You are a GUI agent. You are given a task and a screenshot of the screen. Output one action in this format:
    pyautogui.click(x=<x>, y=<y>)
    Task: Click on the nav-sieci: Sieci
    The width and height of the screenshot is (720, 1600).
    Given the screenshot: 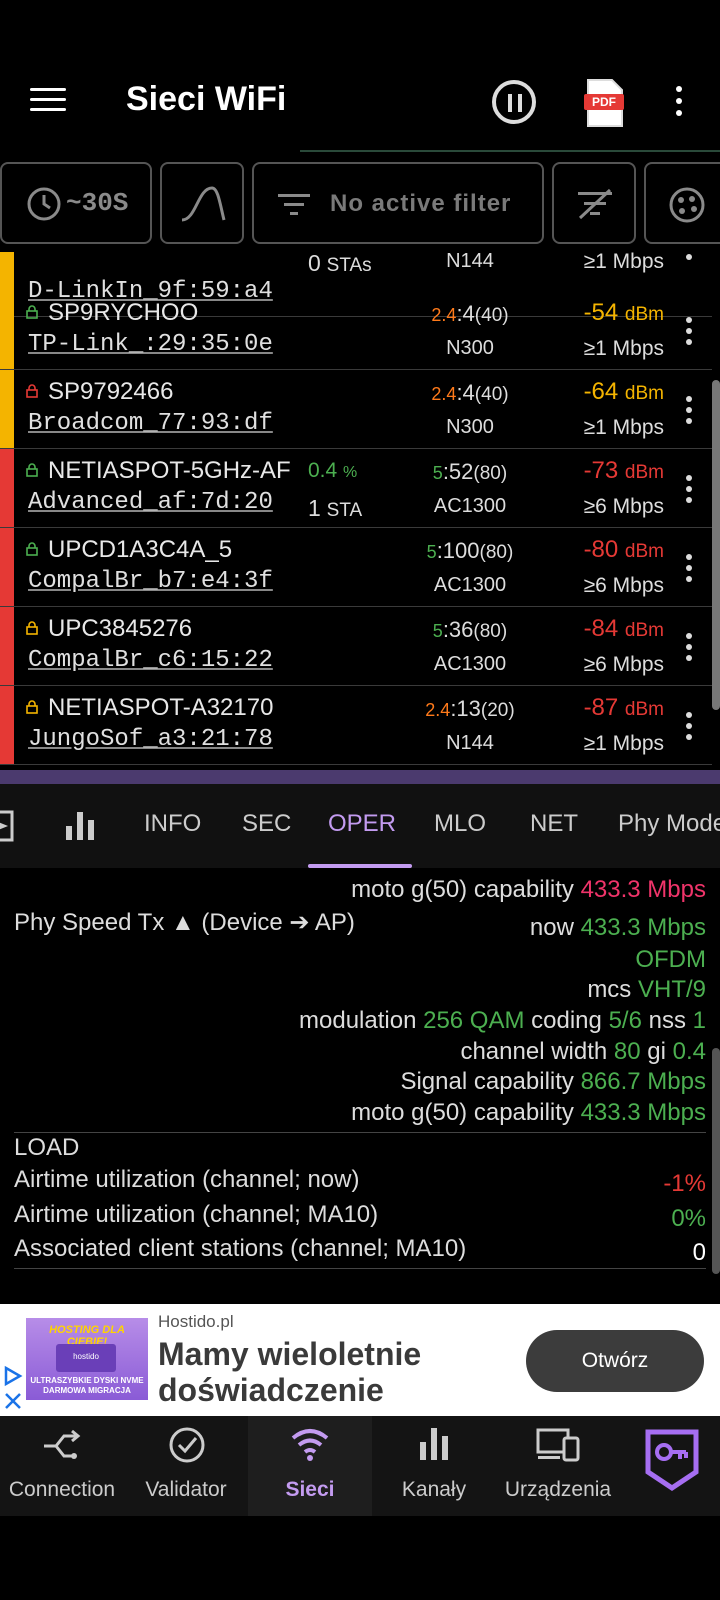 What is the action you would take?
    pyautogui.click(x=310, y=1466)
    